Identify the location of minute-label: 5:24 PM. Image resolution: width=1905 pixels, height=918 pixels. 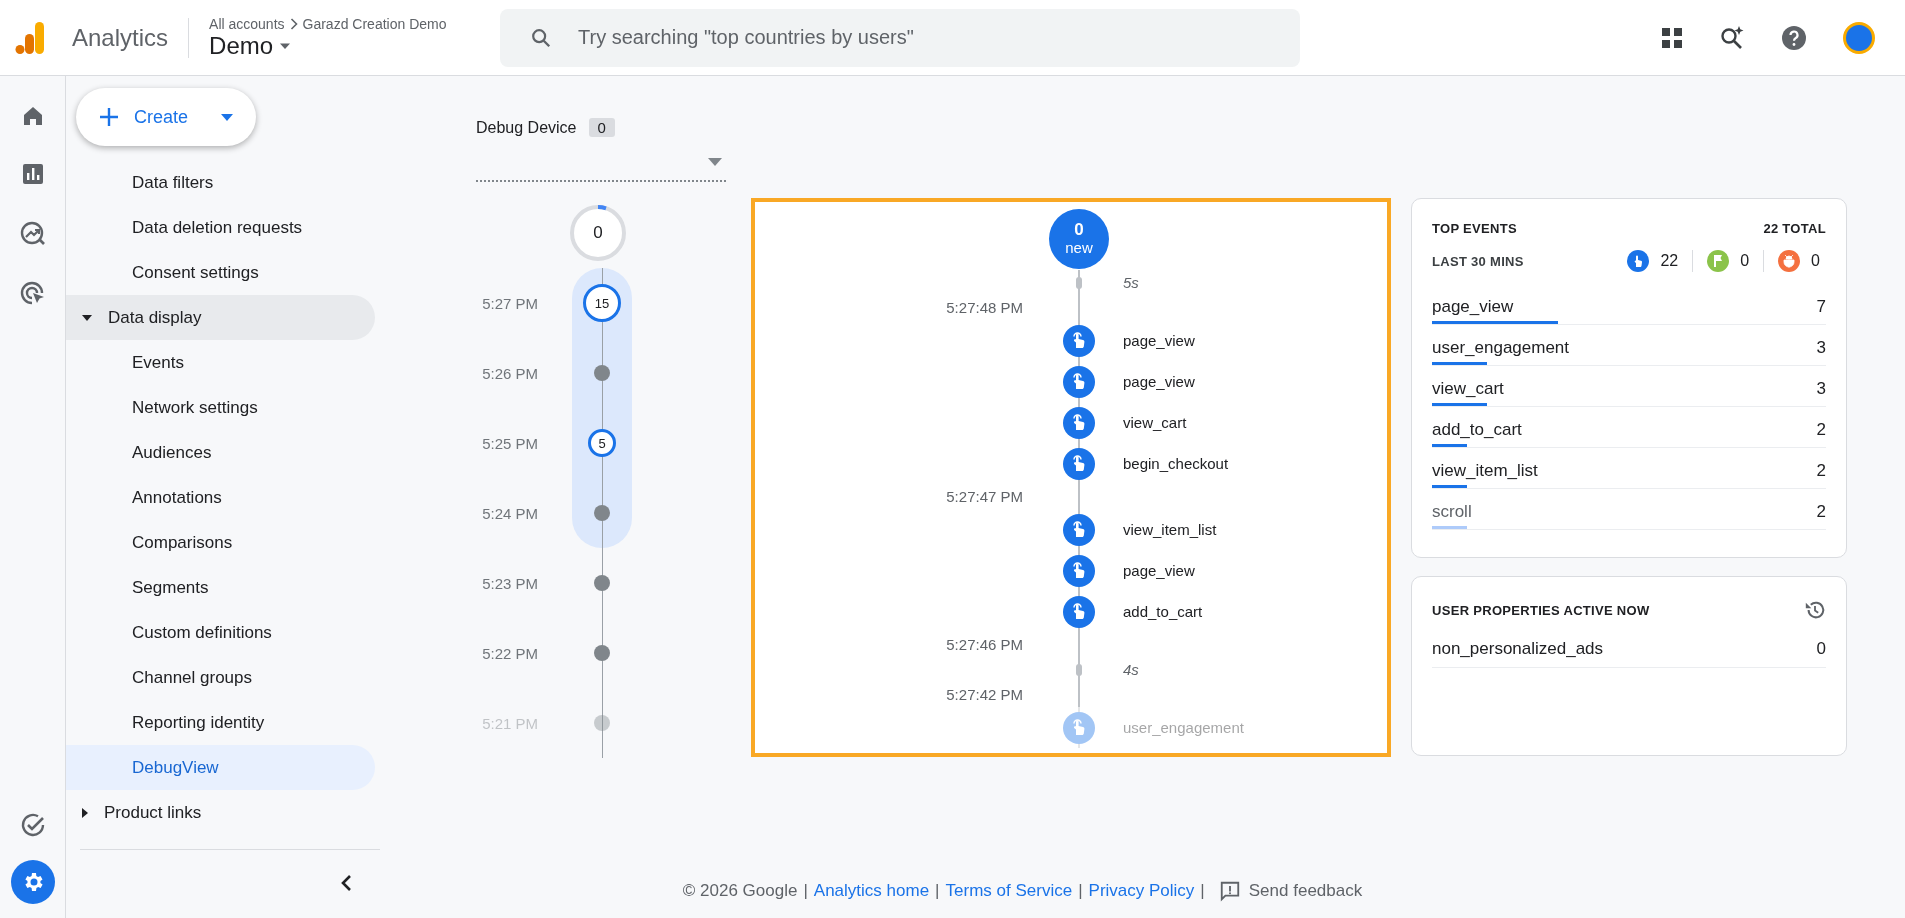
(509, 513).